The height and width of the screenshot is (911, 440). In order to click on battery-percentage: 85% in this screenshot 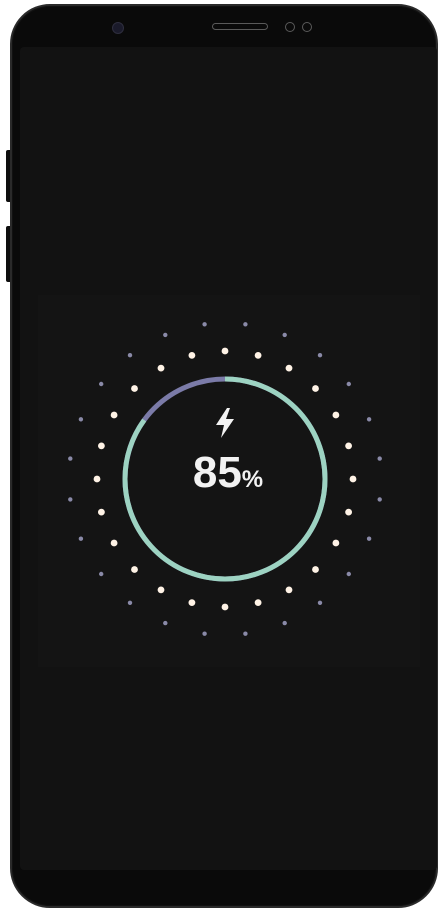, I will do `click(228, 473)`.